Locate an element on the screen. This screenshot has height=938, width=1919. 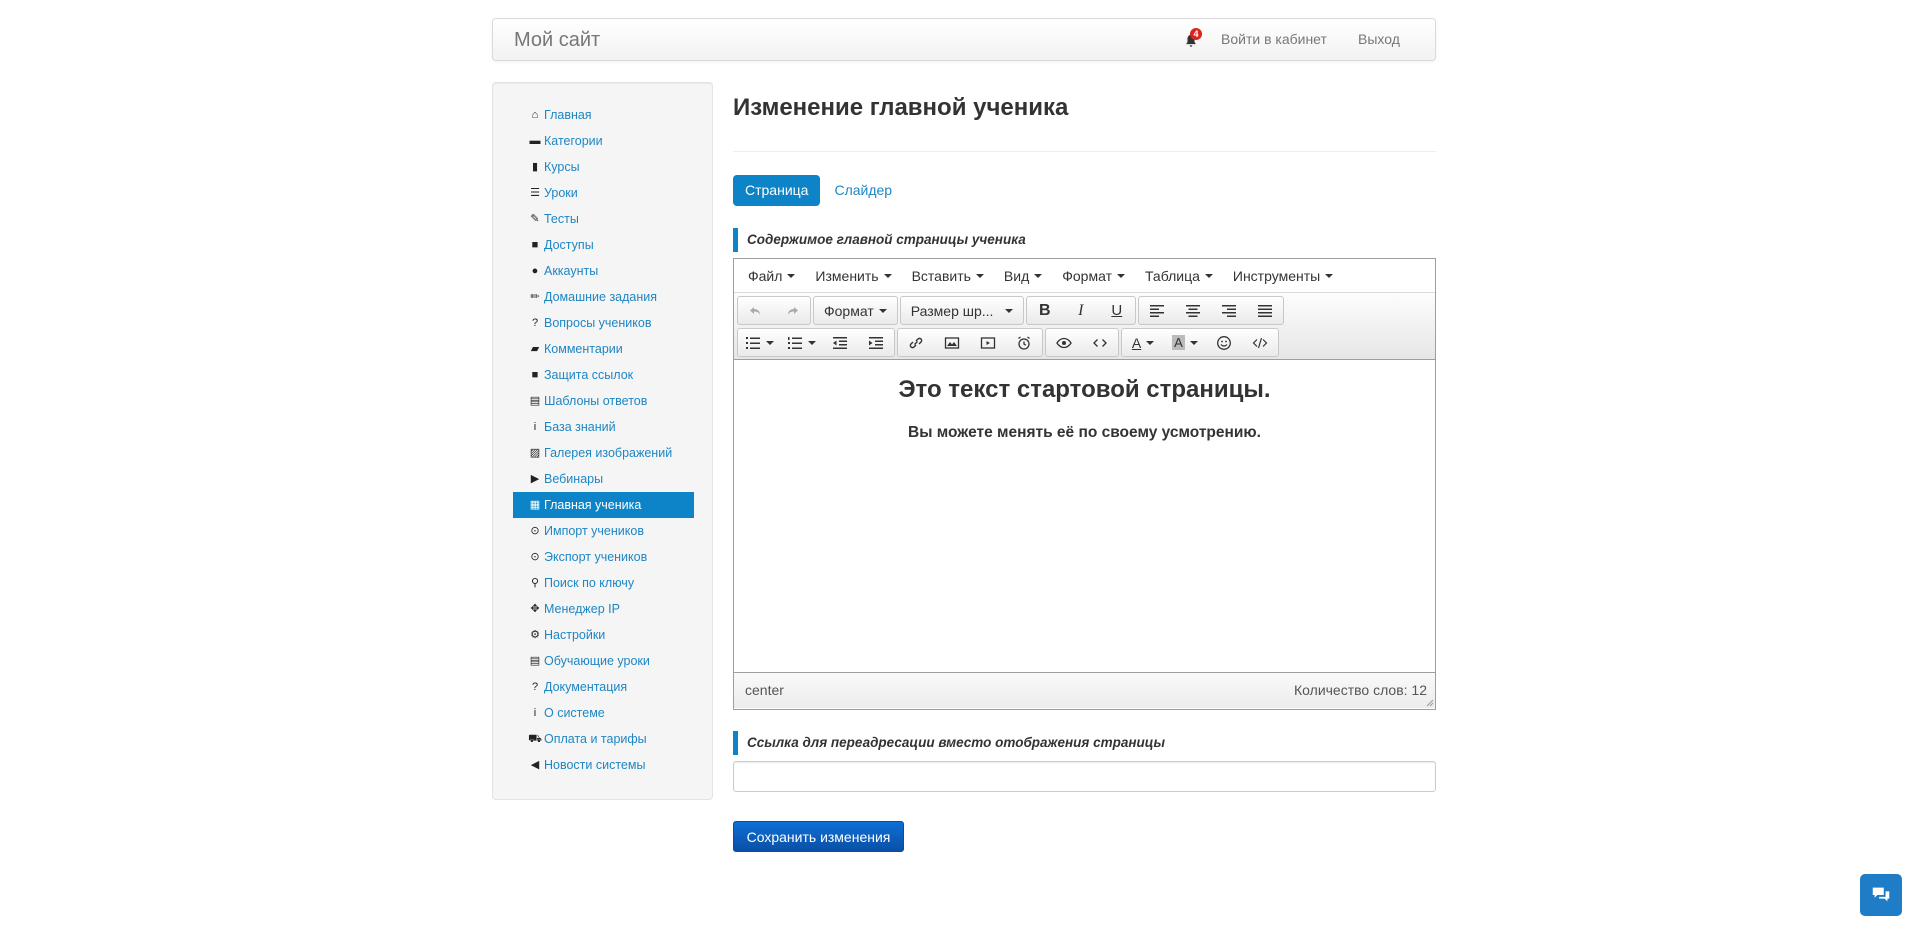
align-justify-button is located at coordinates (1265, 310).